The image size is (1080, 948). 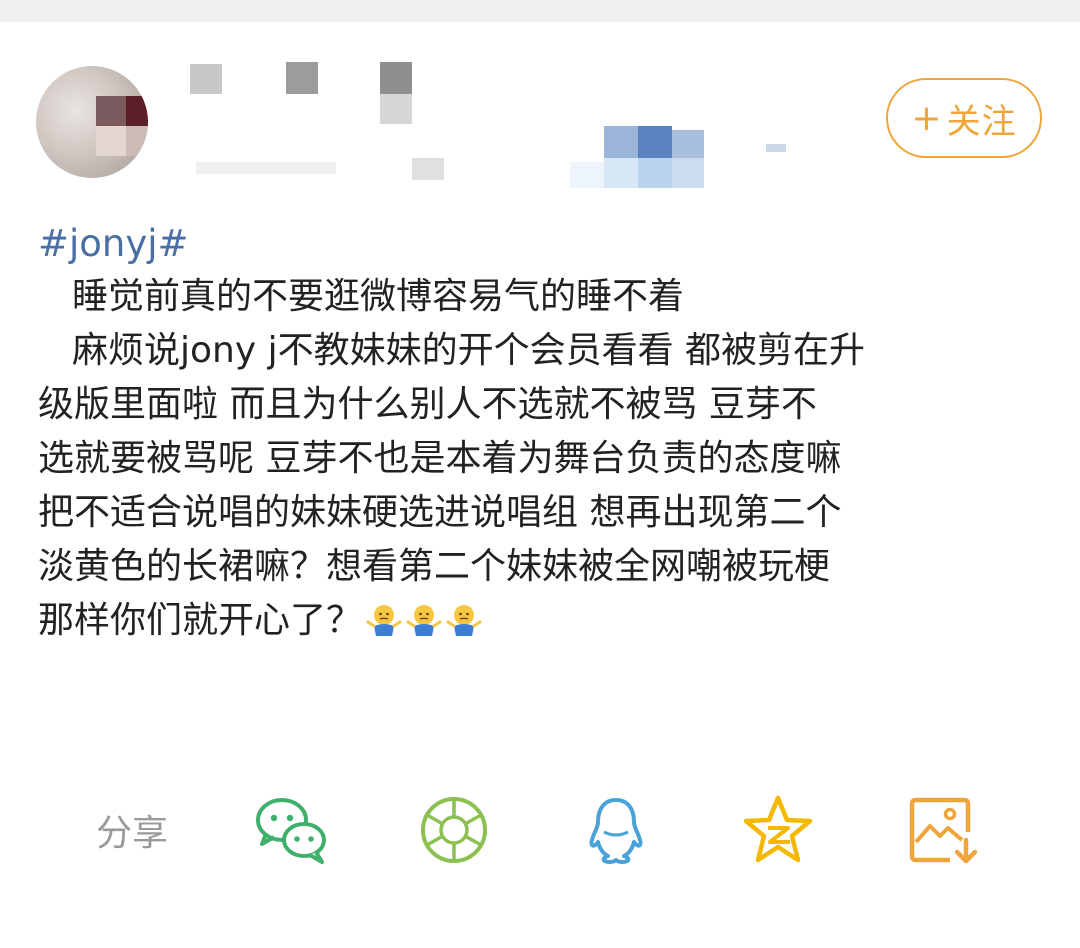 I want to click on post-line: 把不适合说唱的妹妹硬选进说唱组 想再出现第二个, so click(x=440, y=512).